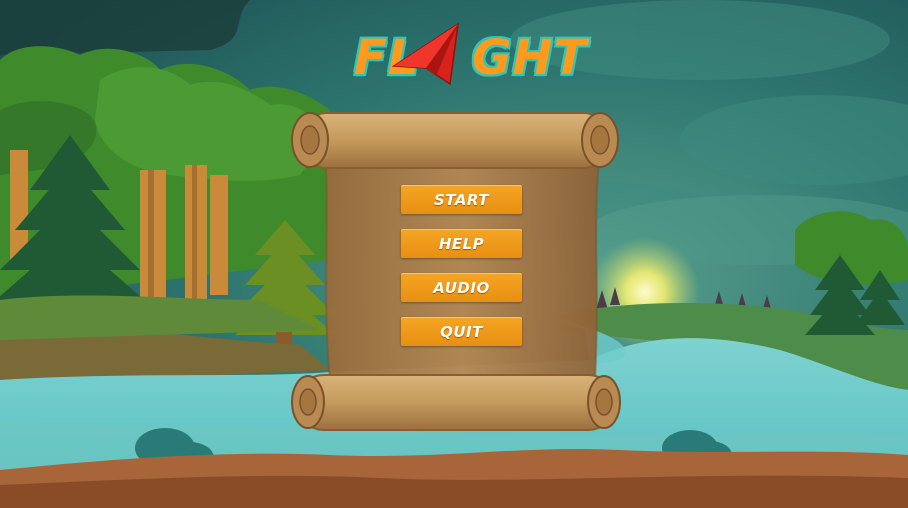 This screenshot has width=908, height=508. Describe the element at coordinates (530, 58) in the screenshot. I see `title-text-right: GHT` at that location.